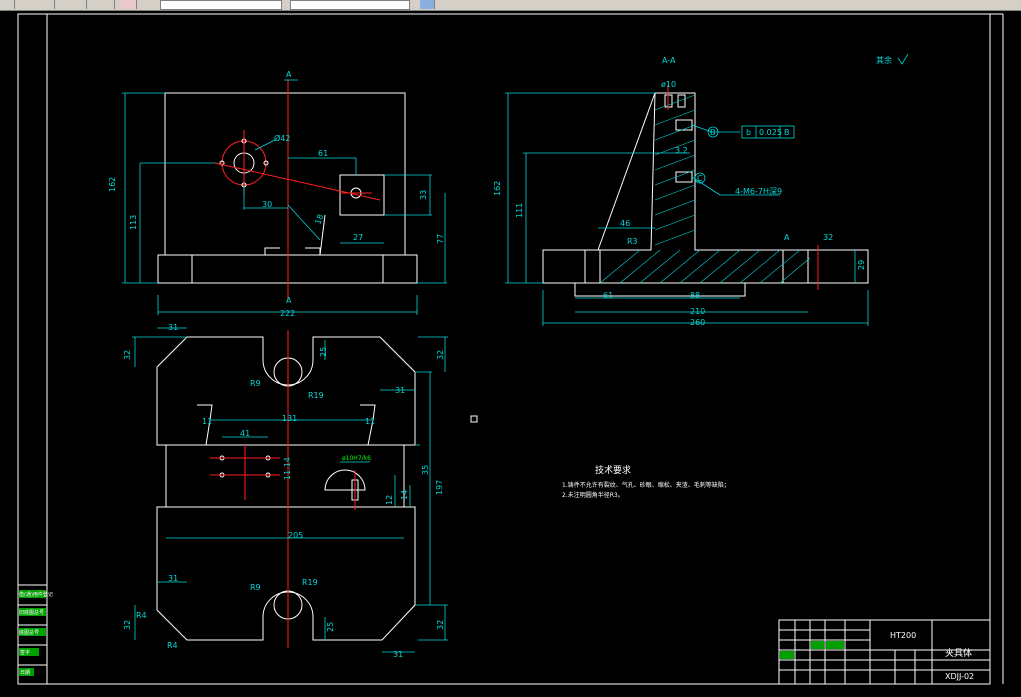 Image resolution: width=1021 pixels, height=697 pixels. Describe the element at coordinates (884, 652) in the screenshot. I see `title-block: HT200 夹具体 XDJJ-02` at that location.